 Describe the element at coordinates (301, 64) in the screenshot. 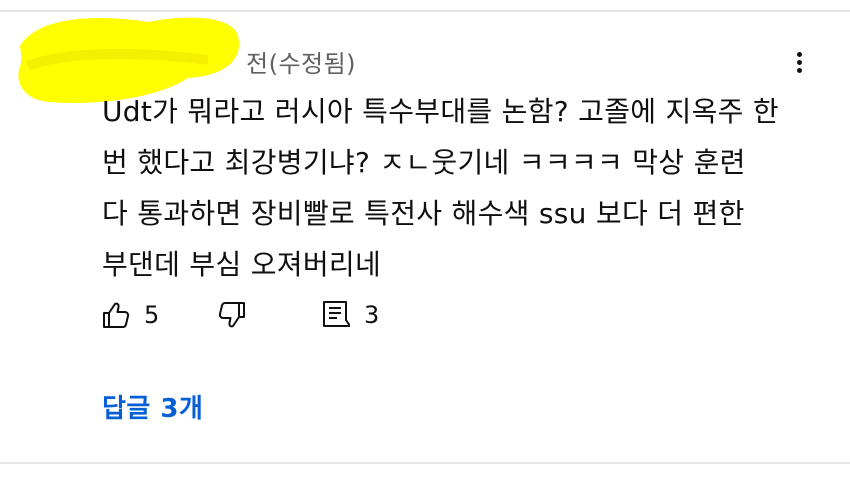

I see `comment-meta: 전(수정됨)` at that location.